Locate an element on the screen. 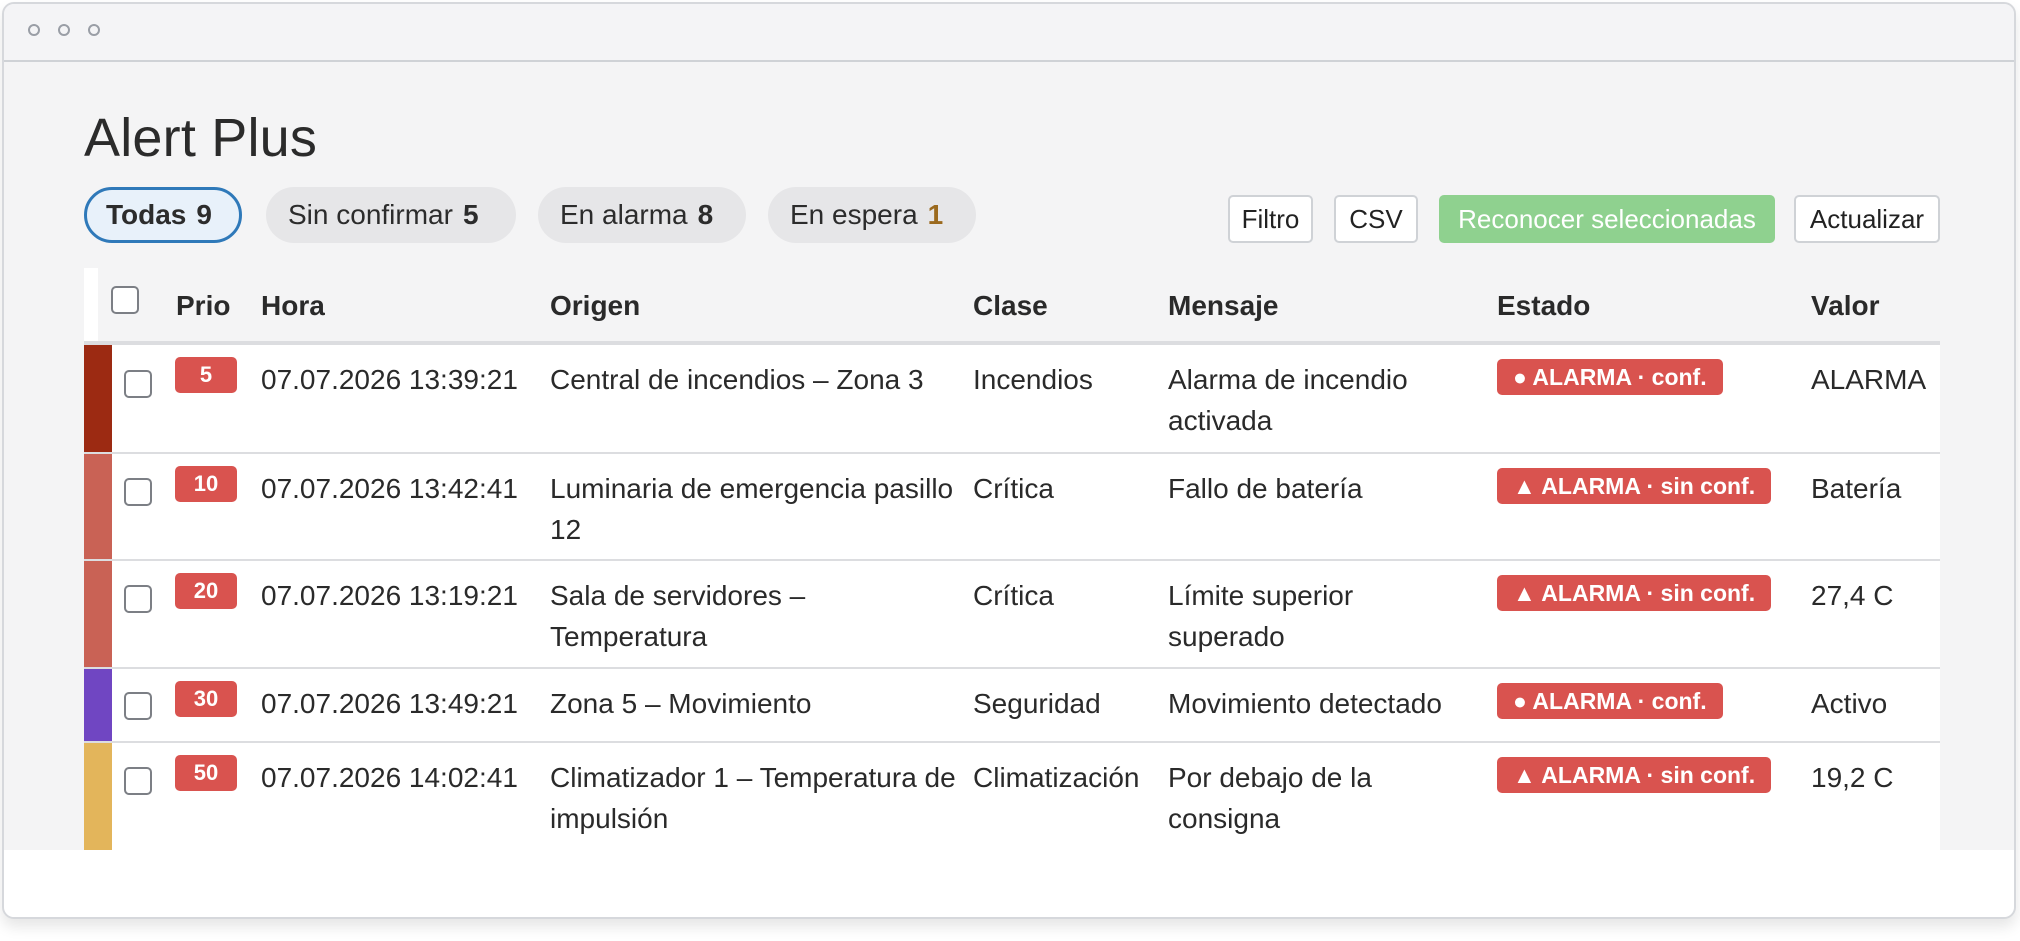 The image size is (2020, 941). select-all-checkbox is located at coordinates (125, 300).